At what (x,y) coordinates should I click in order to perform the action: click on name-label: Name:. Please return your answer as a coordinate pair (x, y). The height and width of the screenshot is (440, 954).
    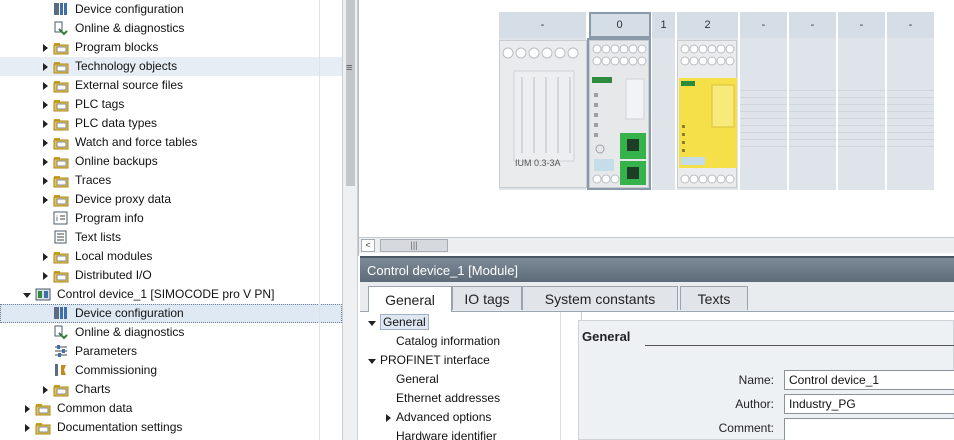
    Looking at the image, I should click on (756, 380).